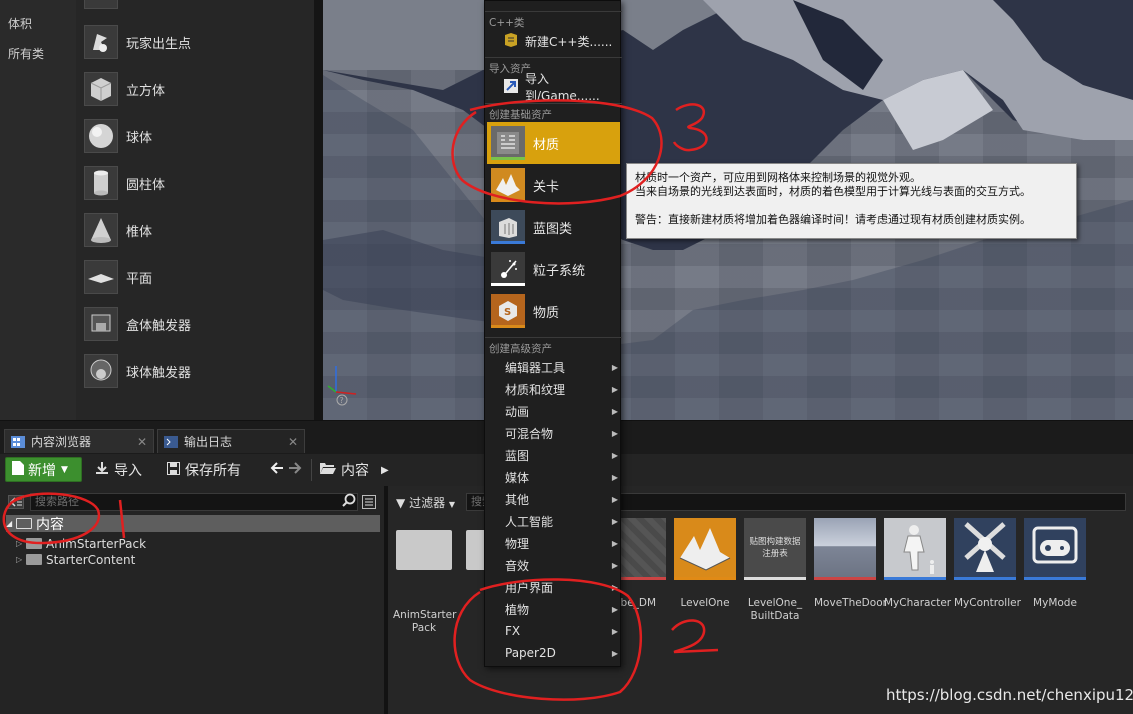  Describe the element at coordinates (194, 502) in the screenshot. I see `path-search-input: 搜索路径` at that location.